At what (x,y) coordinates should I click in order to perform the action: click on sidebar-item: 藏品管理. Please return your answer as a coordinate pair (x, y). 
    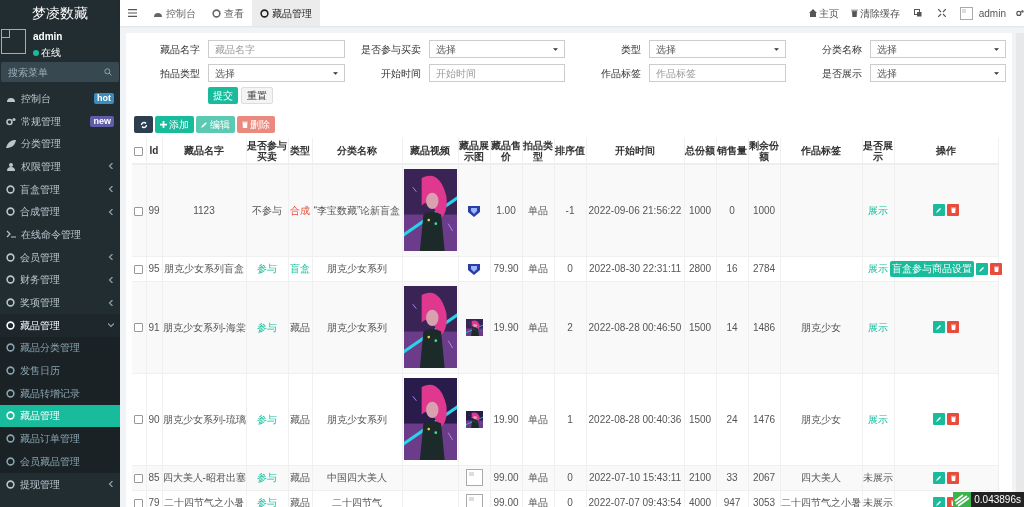
    Looking at the image, I should click on (60, 325).